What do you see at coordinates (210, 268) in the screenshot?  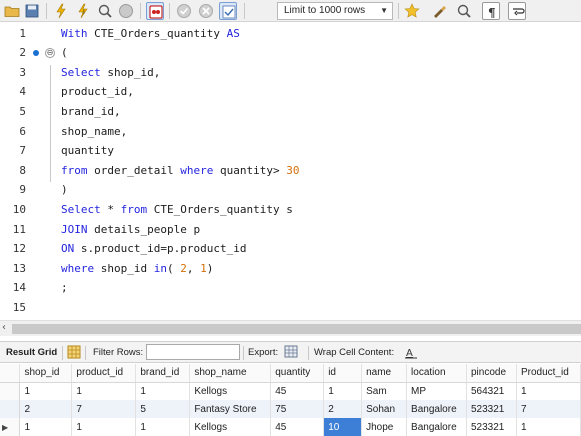 I see `sql-text: )` at bounding box center [210, 268].